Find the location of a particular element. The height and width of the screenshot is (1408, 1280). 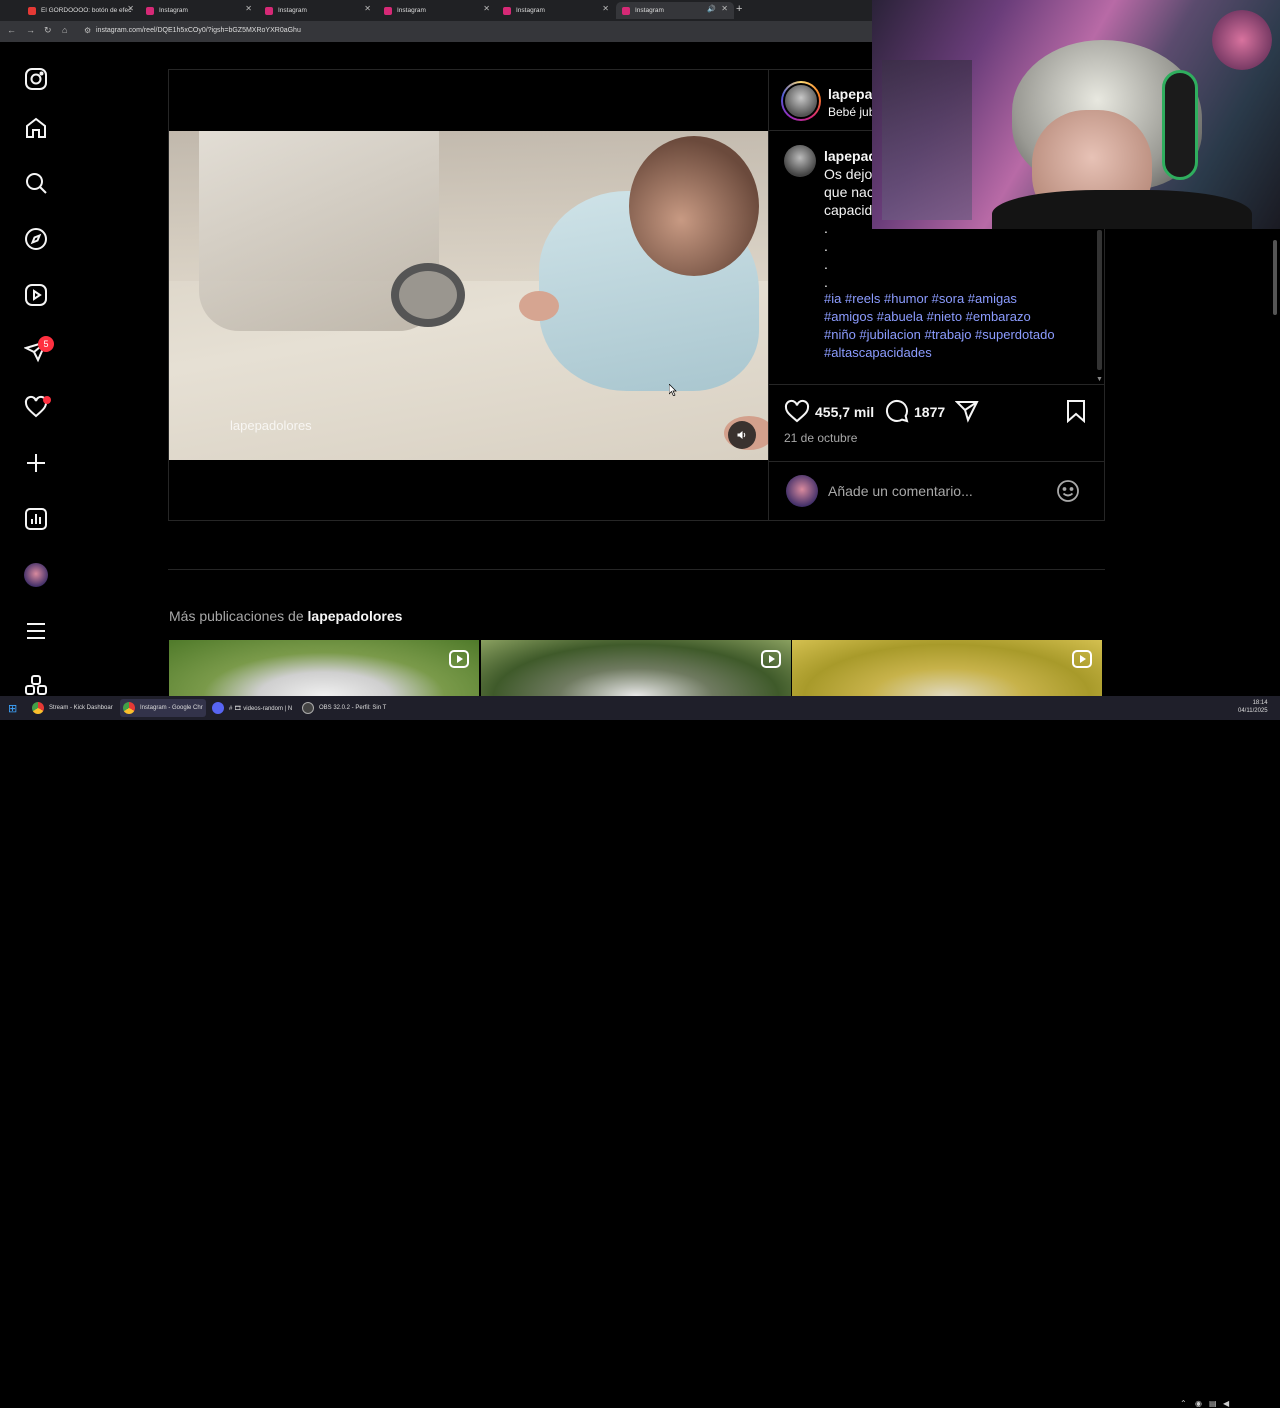

comment-icon is located at coordinates (897, 411).